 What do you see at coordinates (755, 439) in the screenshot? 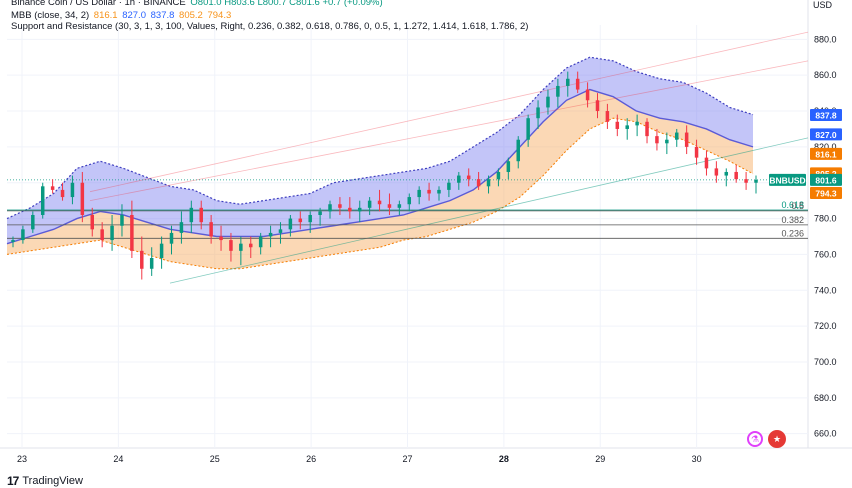
I see `flask-icon: ⚗` at bounding box center [755, 439].